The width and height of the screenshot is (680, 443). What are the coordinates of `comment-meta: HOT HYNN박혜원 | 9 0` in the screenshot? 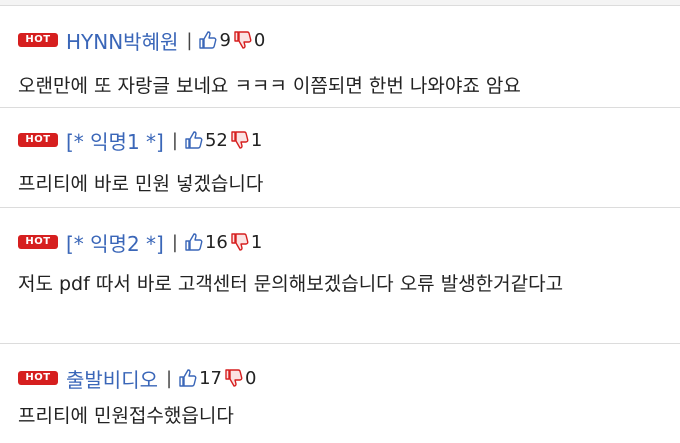 It's located at (142, 40).